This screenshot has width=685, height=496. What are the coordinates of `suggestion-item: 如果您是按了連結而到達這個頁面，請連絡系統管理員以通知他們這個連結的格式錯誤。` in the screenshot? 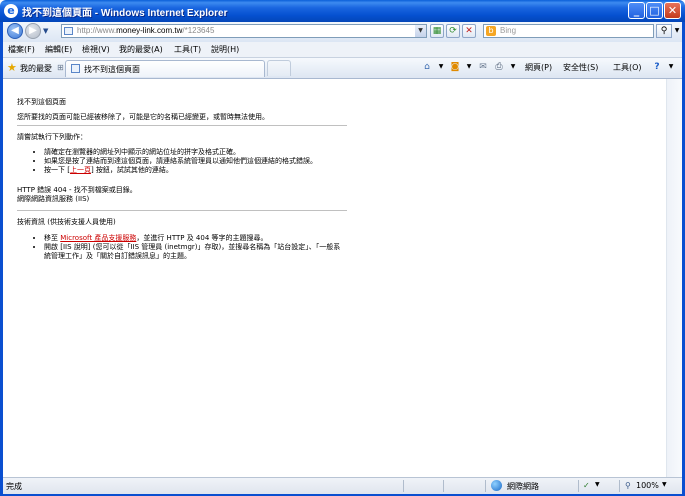 It's located at (195, 161).